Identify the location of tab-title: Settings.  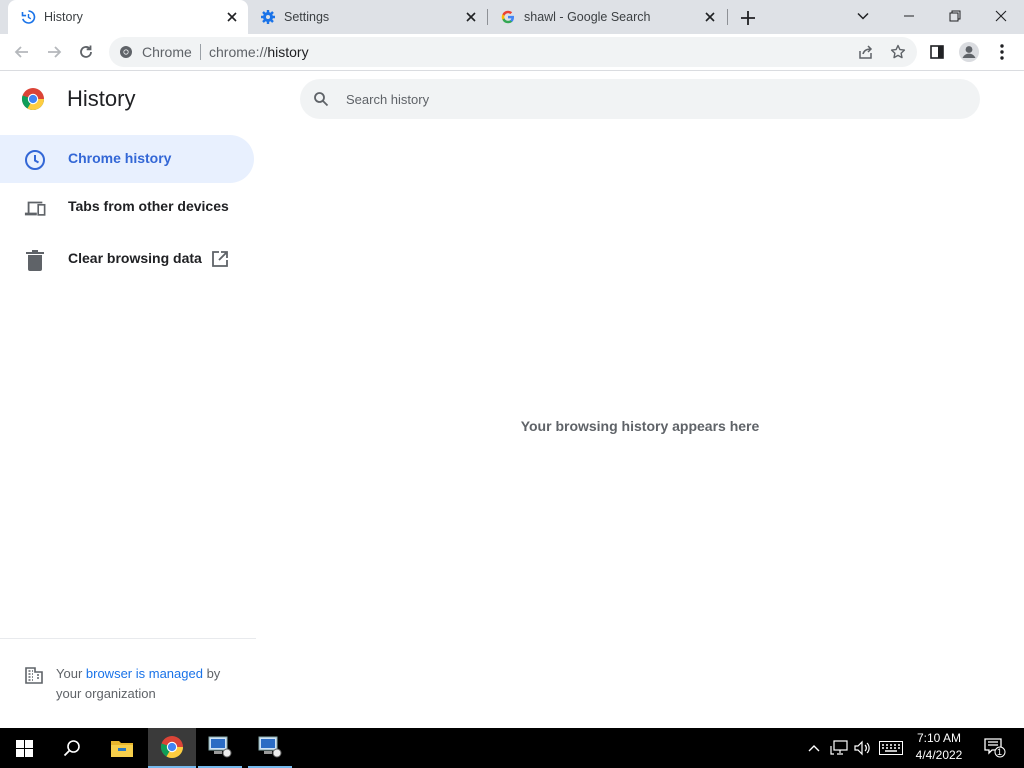
(307, 17).